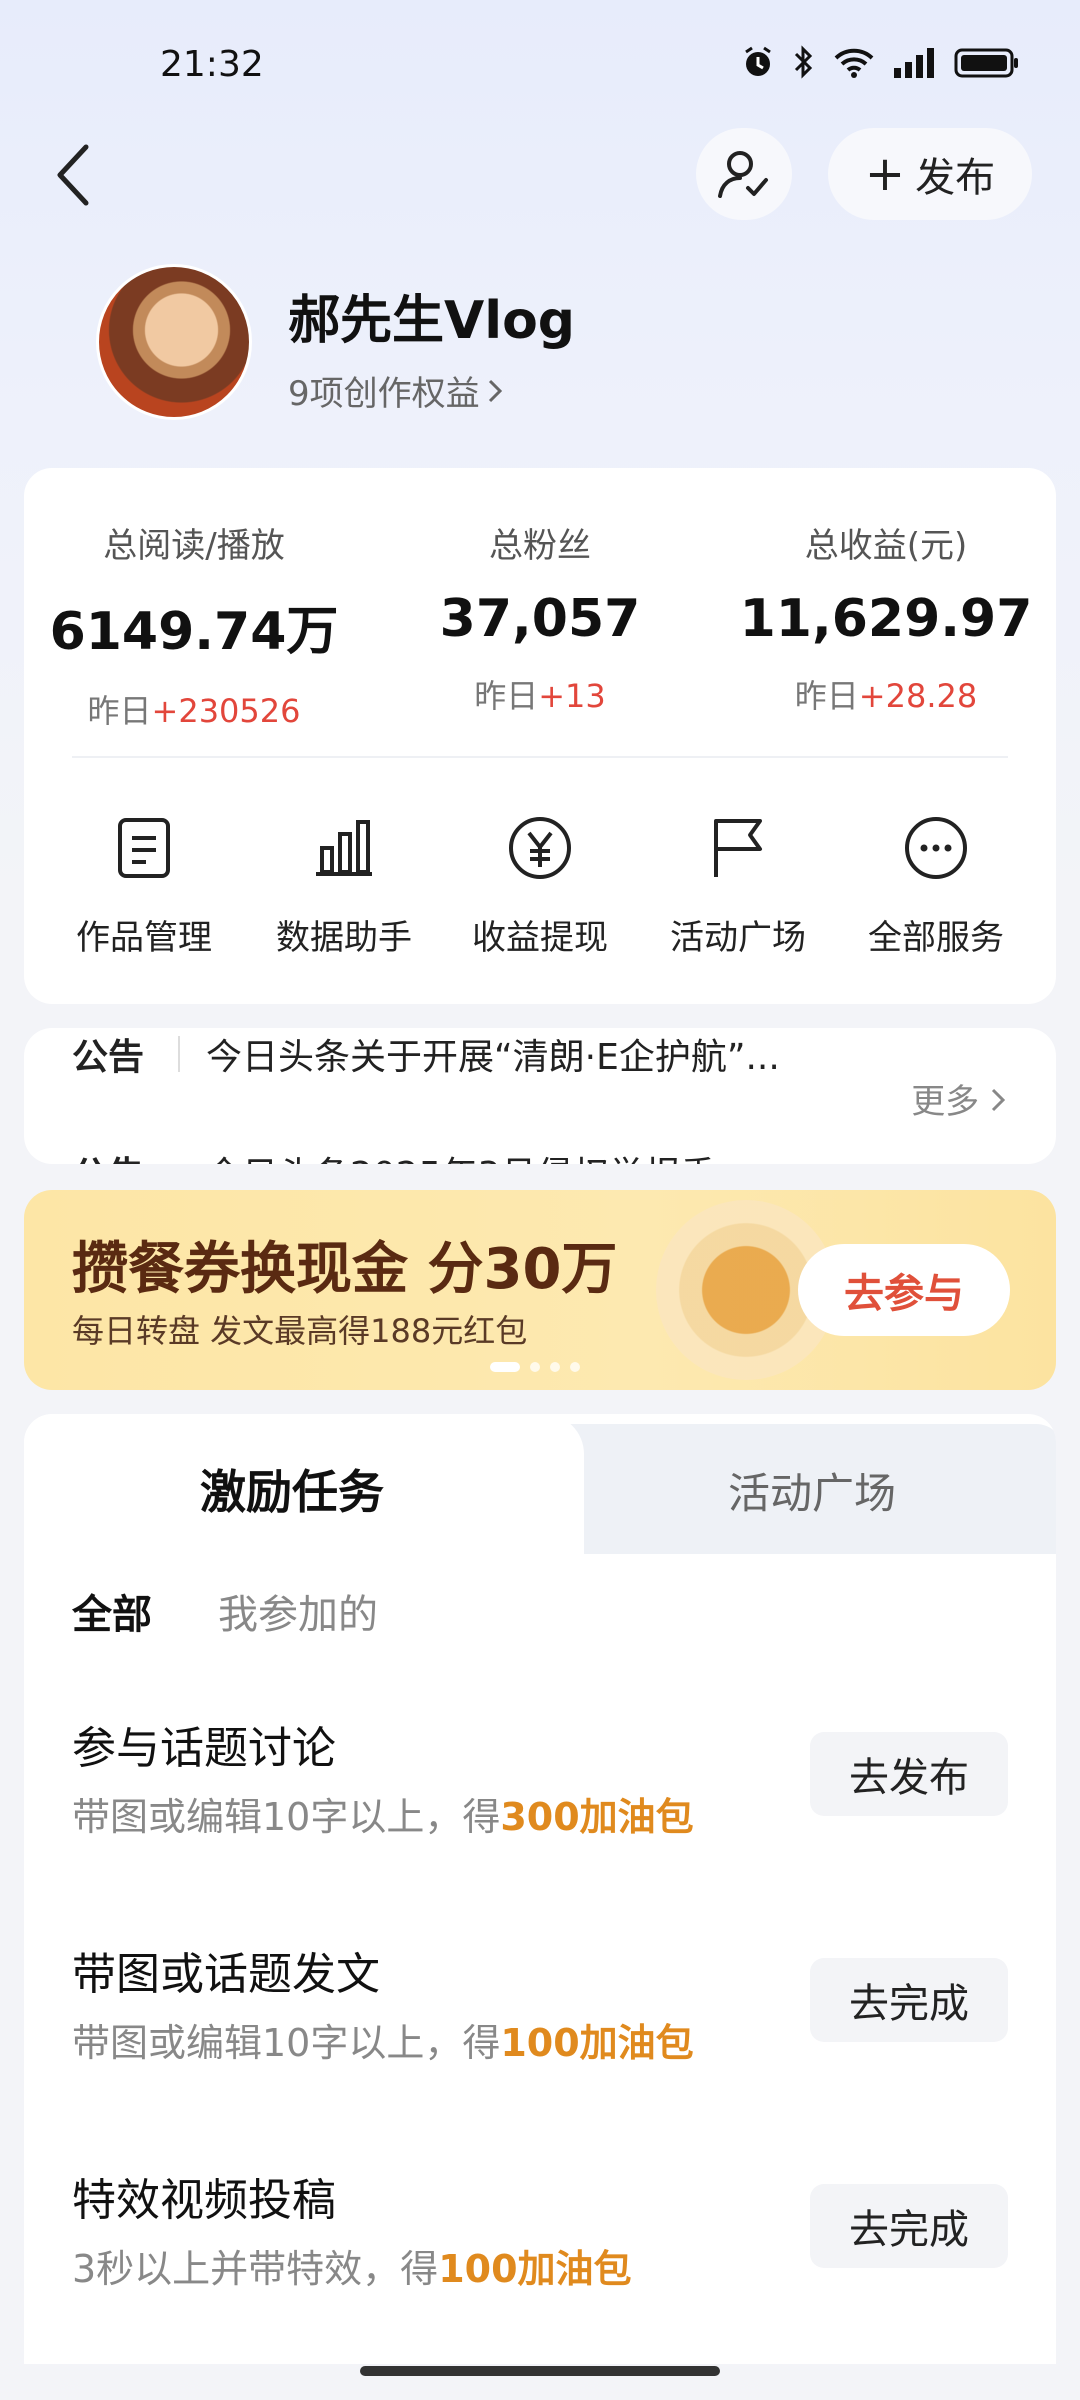 This screenshot has height=2400, width=1080. What do you see at coordinates (174, 342) in the screenshot?
I see `avatar` at bounding box center [174, 342].